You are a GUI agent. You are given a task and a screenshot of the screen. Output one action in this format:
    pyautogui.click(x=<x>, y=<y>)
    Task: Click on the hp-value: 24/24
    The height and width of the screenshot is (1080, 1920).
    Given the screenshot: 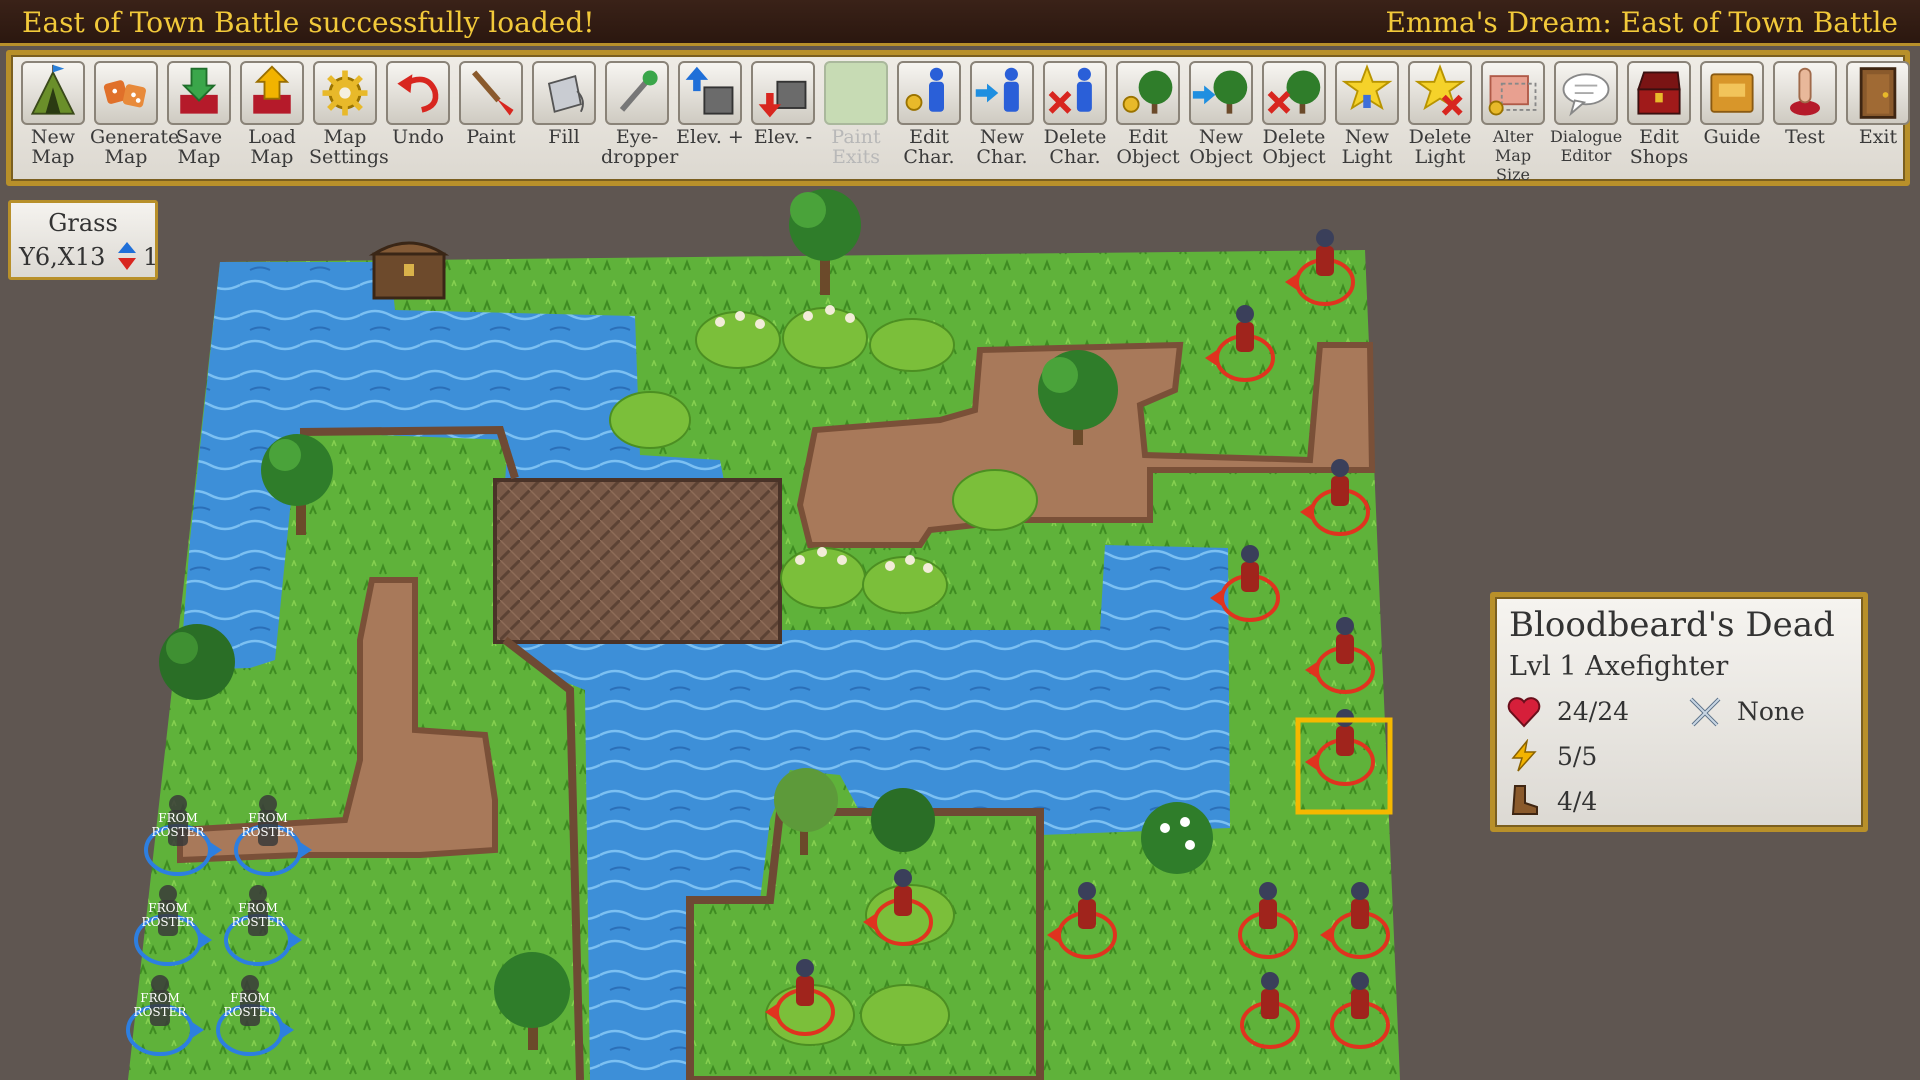 What is the action you would take?
    pyautogui.click(x=1593, y=711)
    